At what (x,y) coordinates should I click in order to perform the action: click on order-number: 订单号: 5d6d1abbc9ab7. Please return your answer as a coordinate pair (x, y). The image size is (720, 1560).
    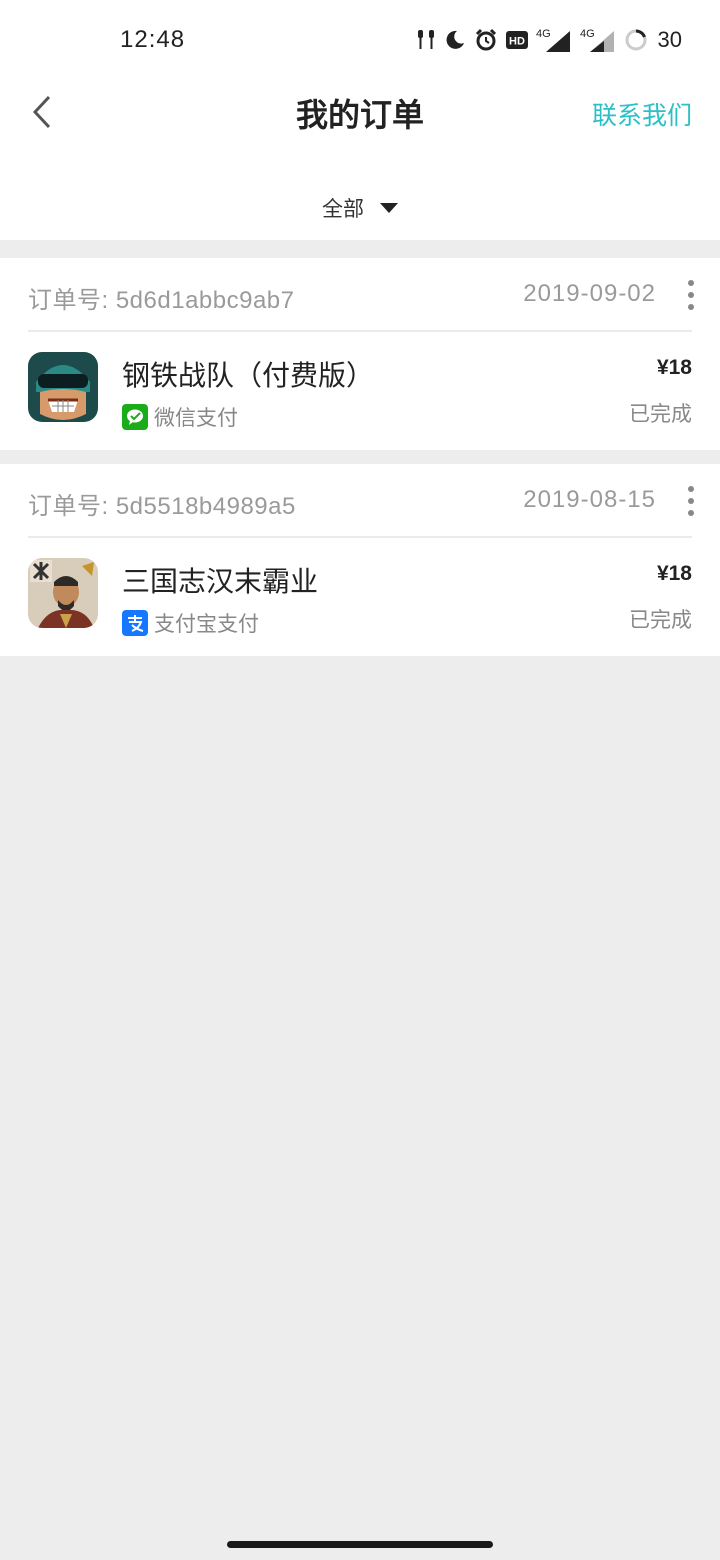
    Looking at the image, I should click on (161, 300).